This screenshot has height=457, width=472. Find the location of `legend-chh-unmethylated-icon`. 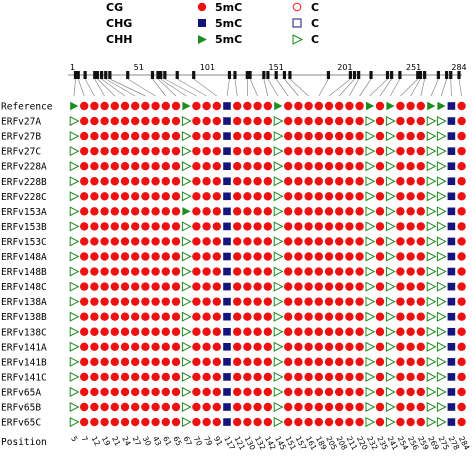

legend-chh-unmethylated-icon is located at coordinates (298, 39).